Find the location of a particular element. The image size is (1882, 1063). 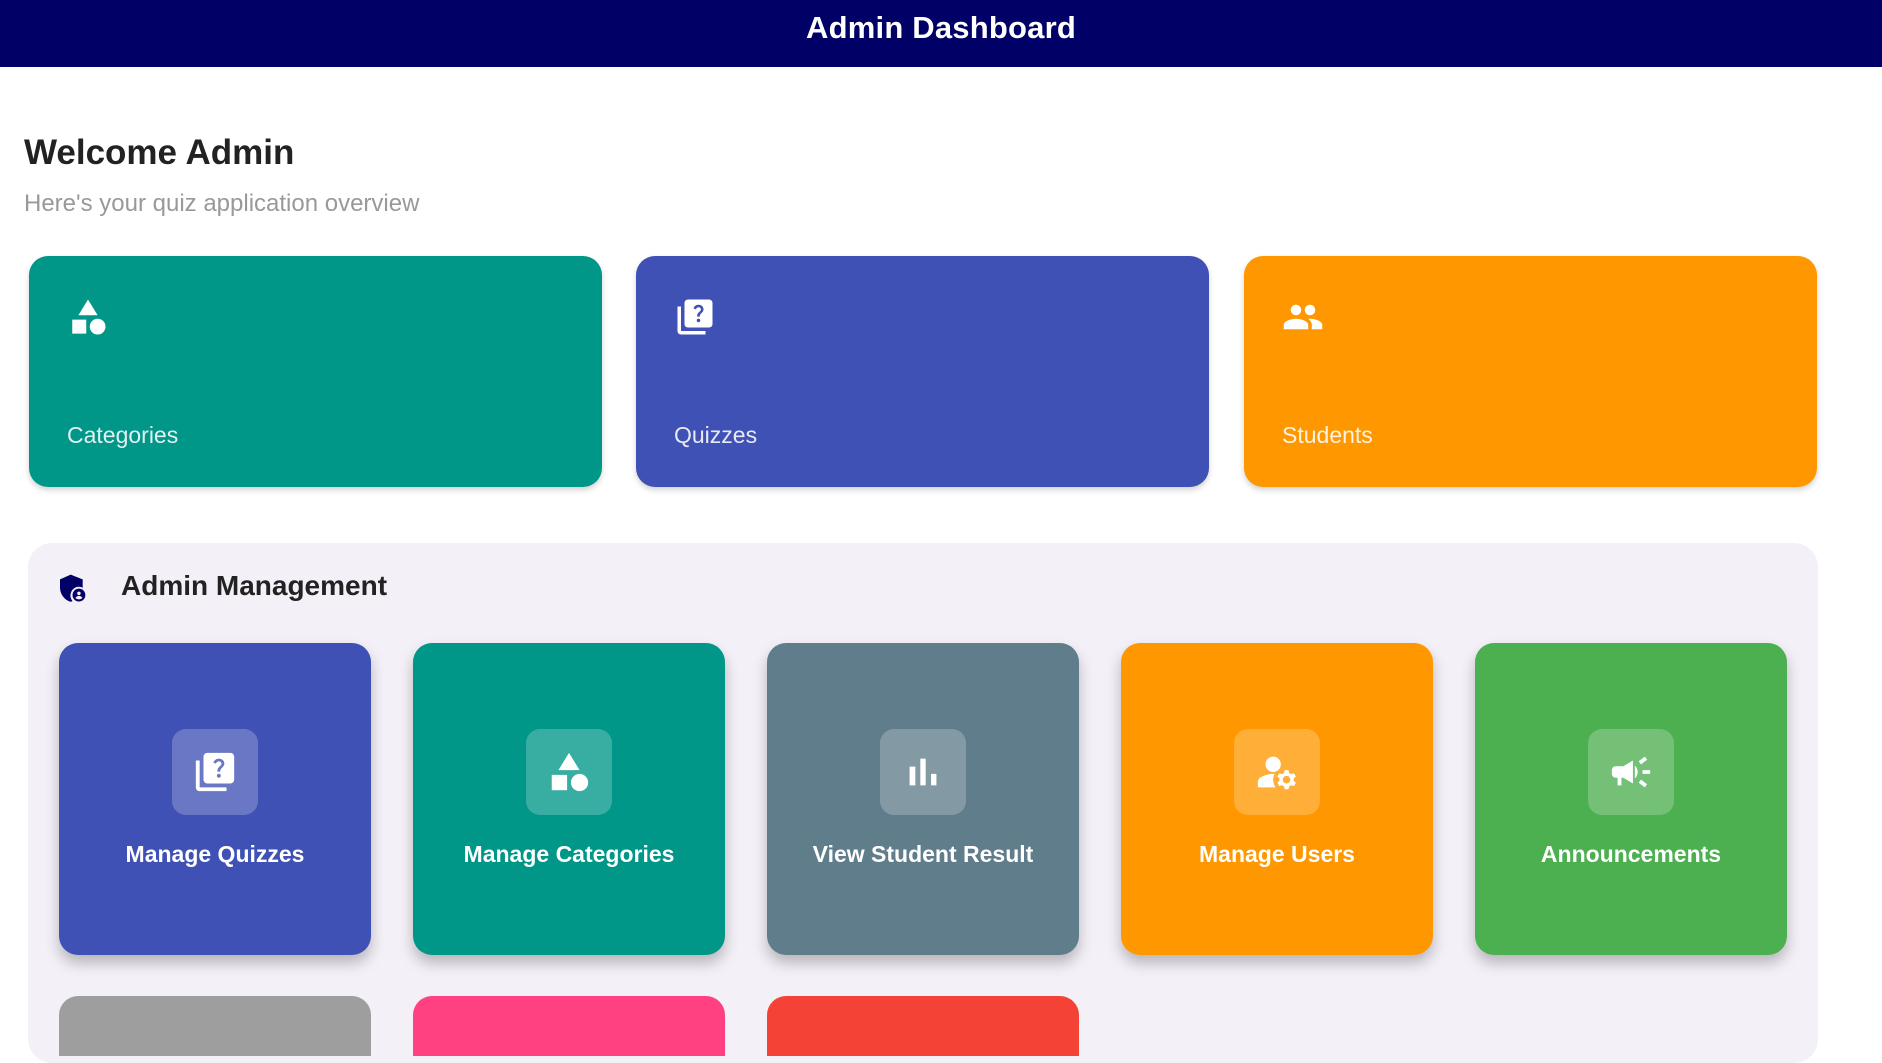

app-bar: Admin Dashboard is located at coordinates (941, 33).